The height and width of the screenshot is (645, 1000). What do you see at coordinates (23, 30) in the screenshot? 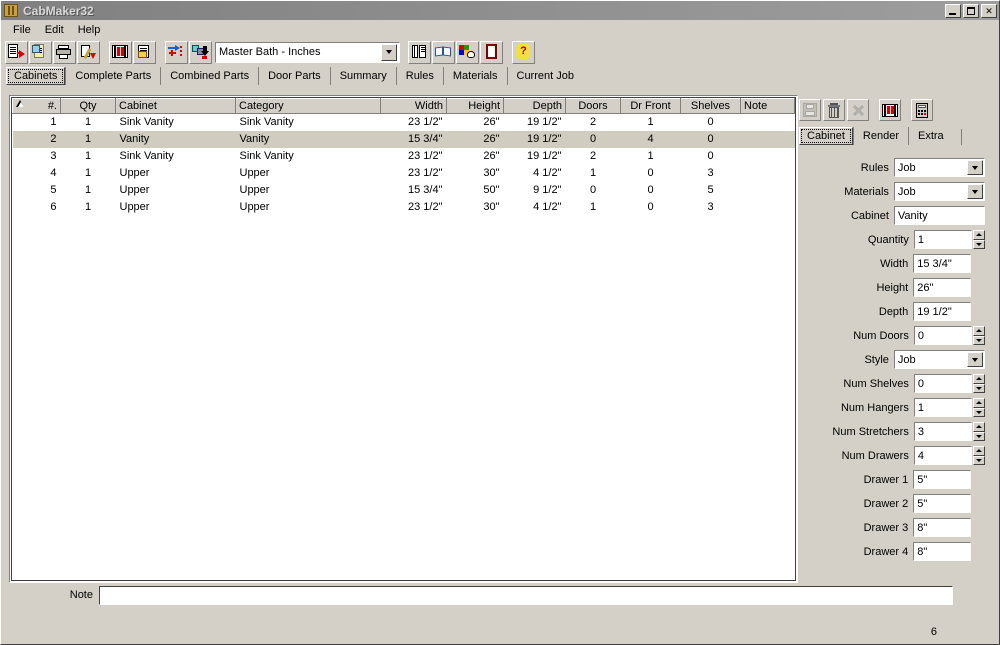
I see `menu-item-file: File` at bounding box center [23, 30].